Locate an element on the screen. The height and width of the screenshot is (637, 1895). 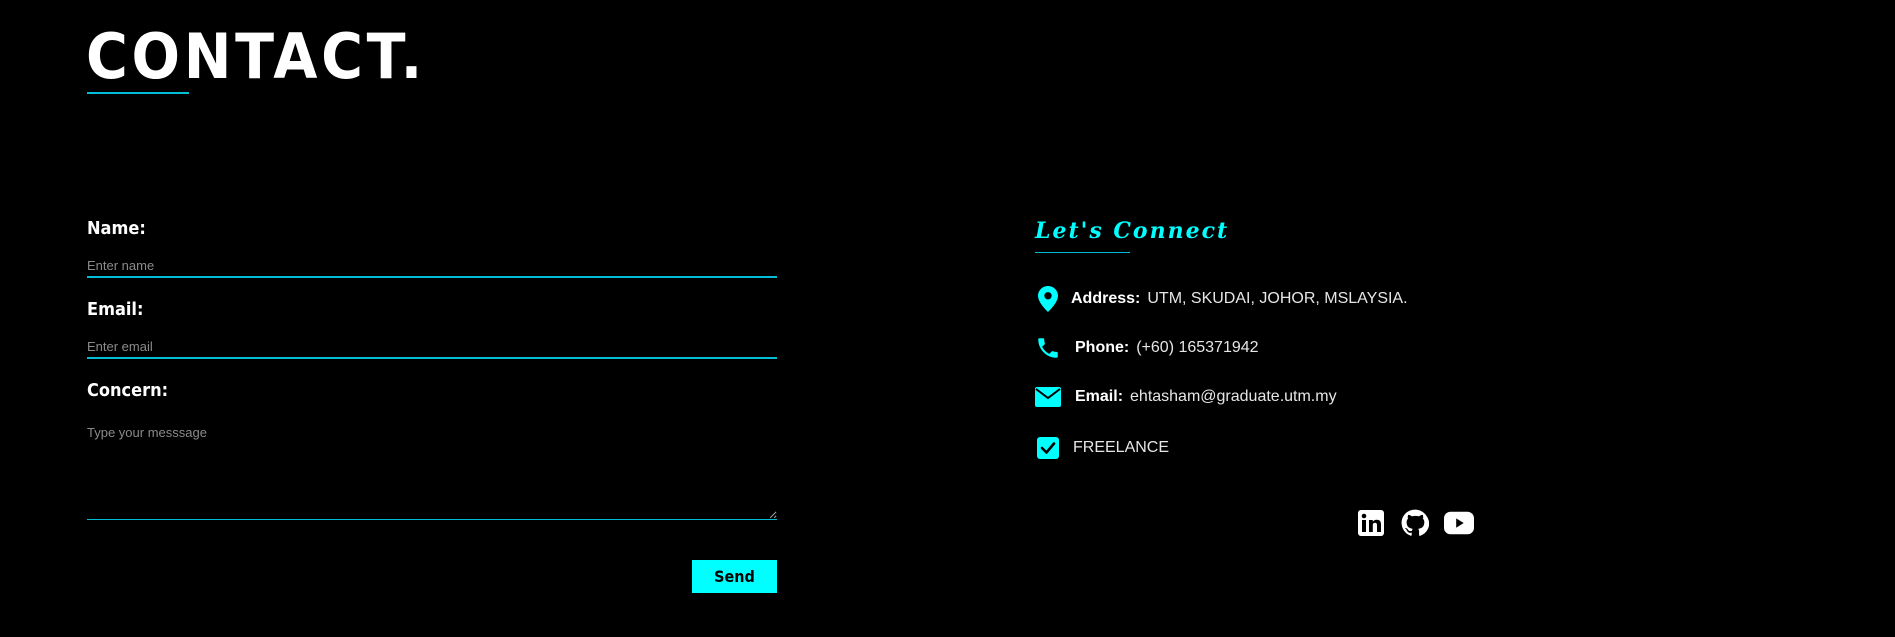
page-title: CONTACT. is located at coordinates (256, 56).